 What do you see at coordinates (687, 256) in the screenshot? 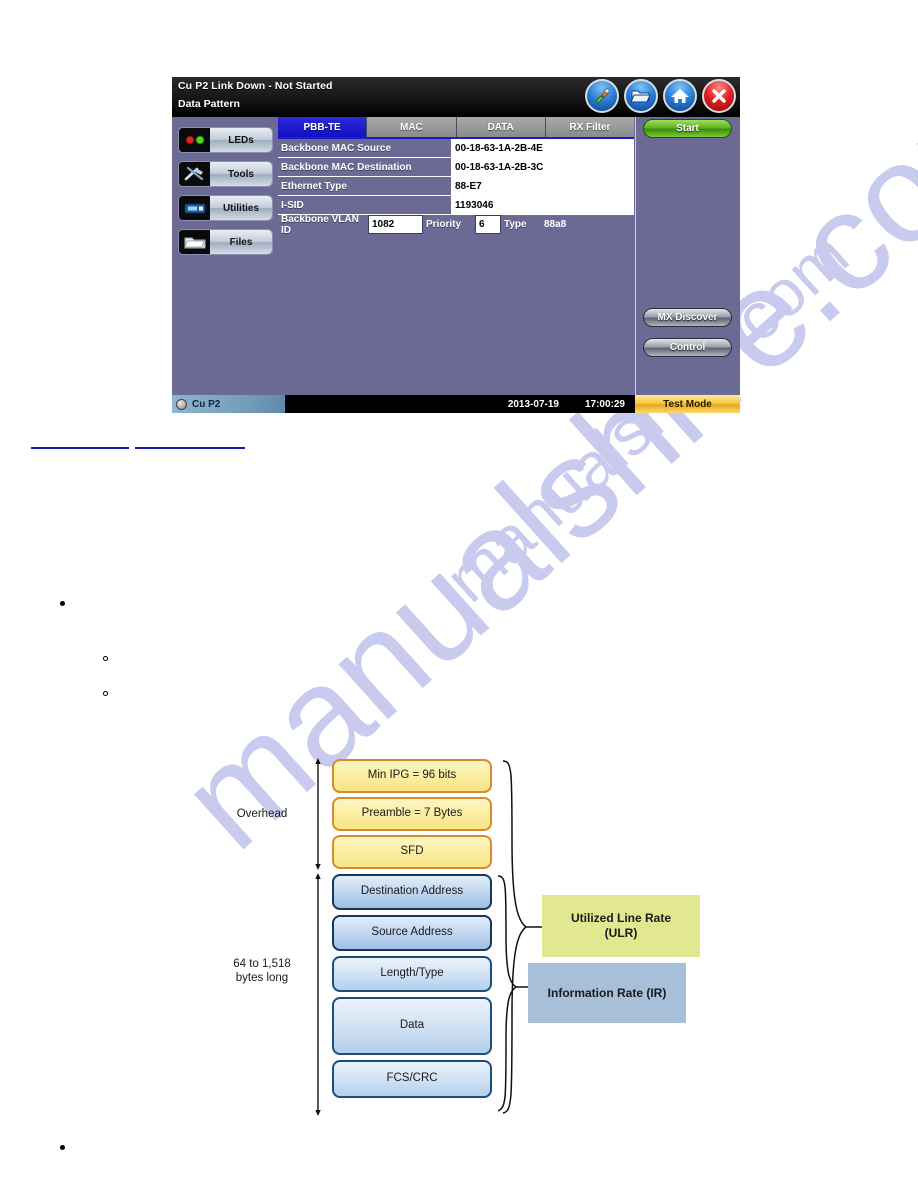
I see `right-button-column: Start MX Discover Control` at bounding box center [687, 256].